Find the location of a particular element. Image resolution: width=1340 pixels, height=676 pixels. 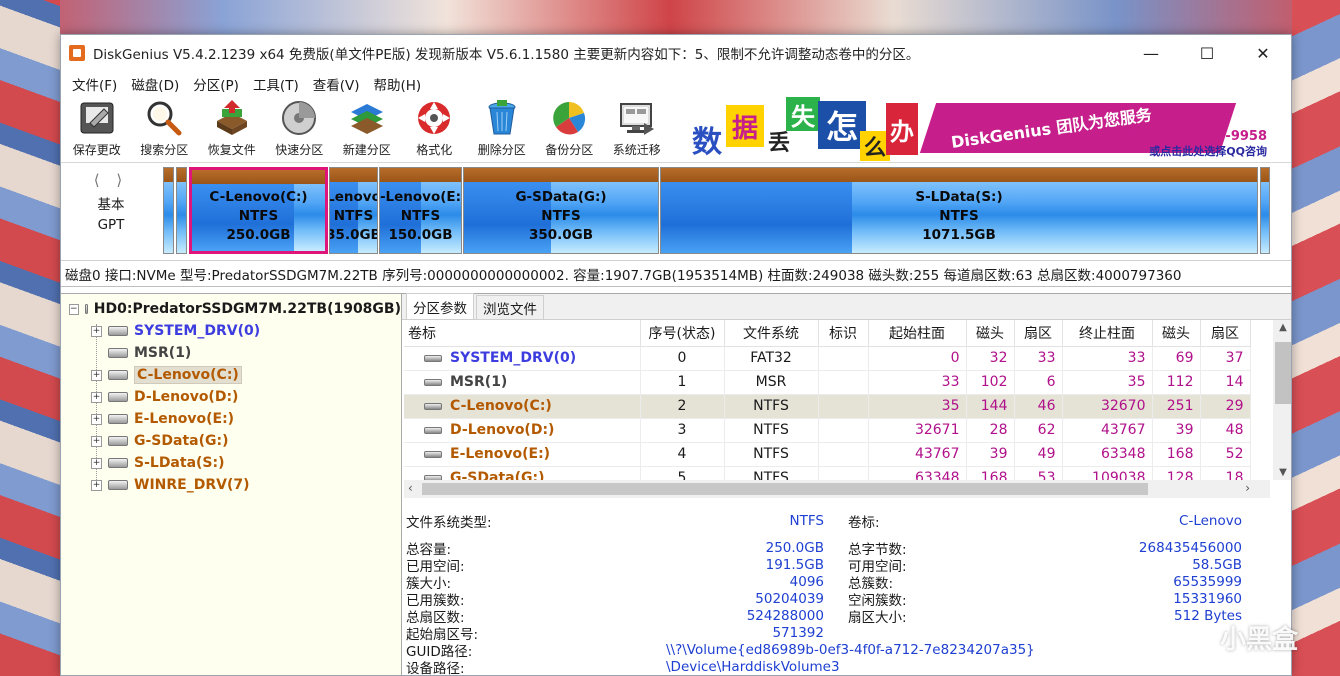

delete-partition-button: 删除分区 is located at coordinates (502, 129).